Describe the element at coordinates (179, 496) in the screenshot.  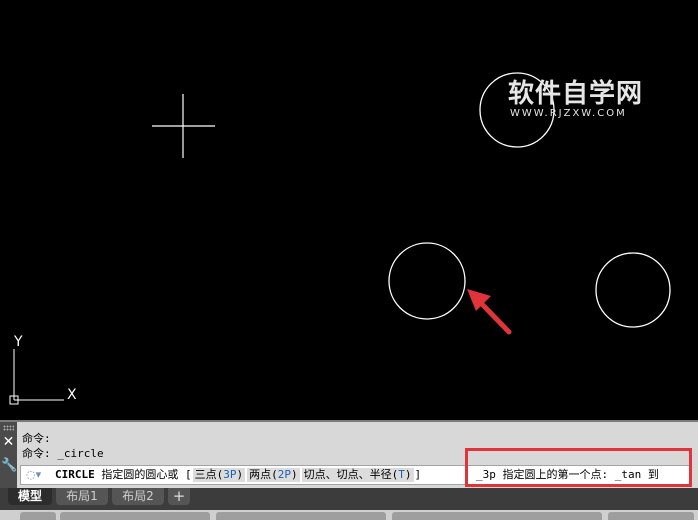
I see `add-layout-button: +` at that location.